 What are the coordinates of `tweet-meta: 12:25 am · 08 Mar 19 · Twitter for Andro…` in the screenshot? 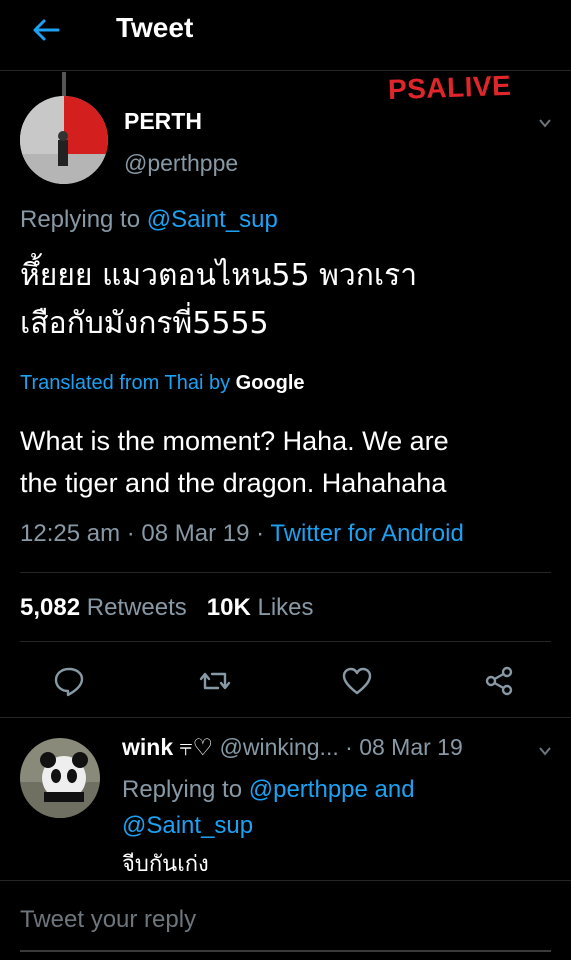 It's located at (242, 534).